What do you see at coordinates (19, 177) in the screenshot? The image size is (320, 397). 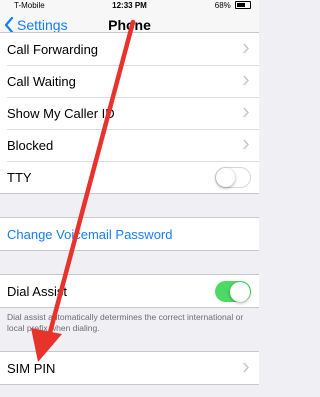 I see `row-label: TTY` at bounding box center [19, 177].